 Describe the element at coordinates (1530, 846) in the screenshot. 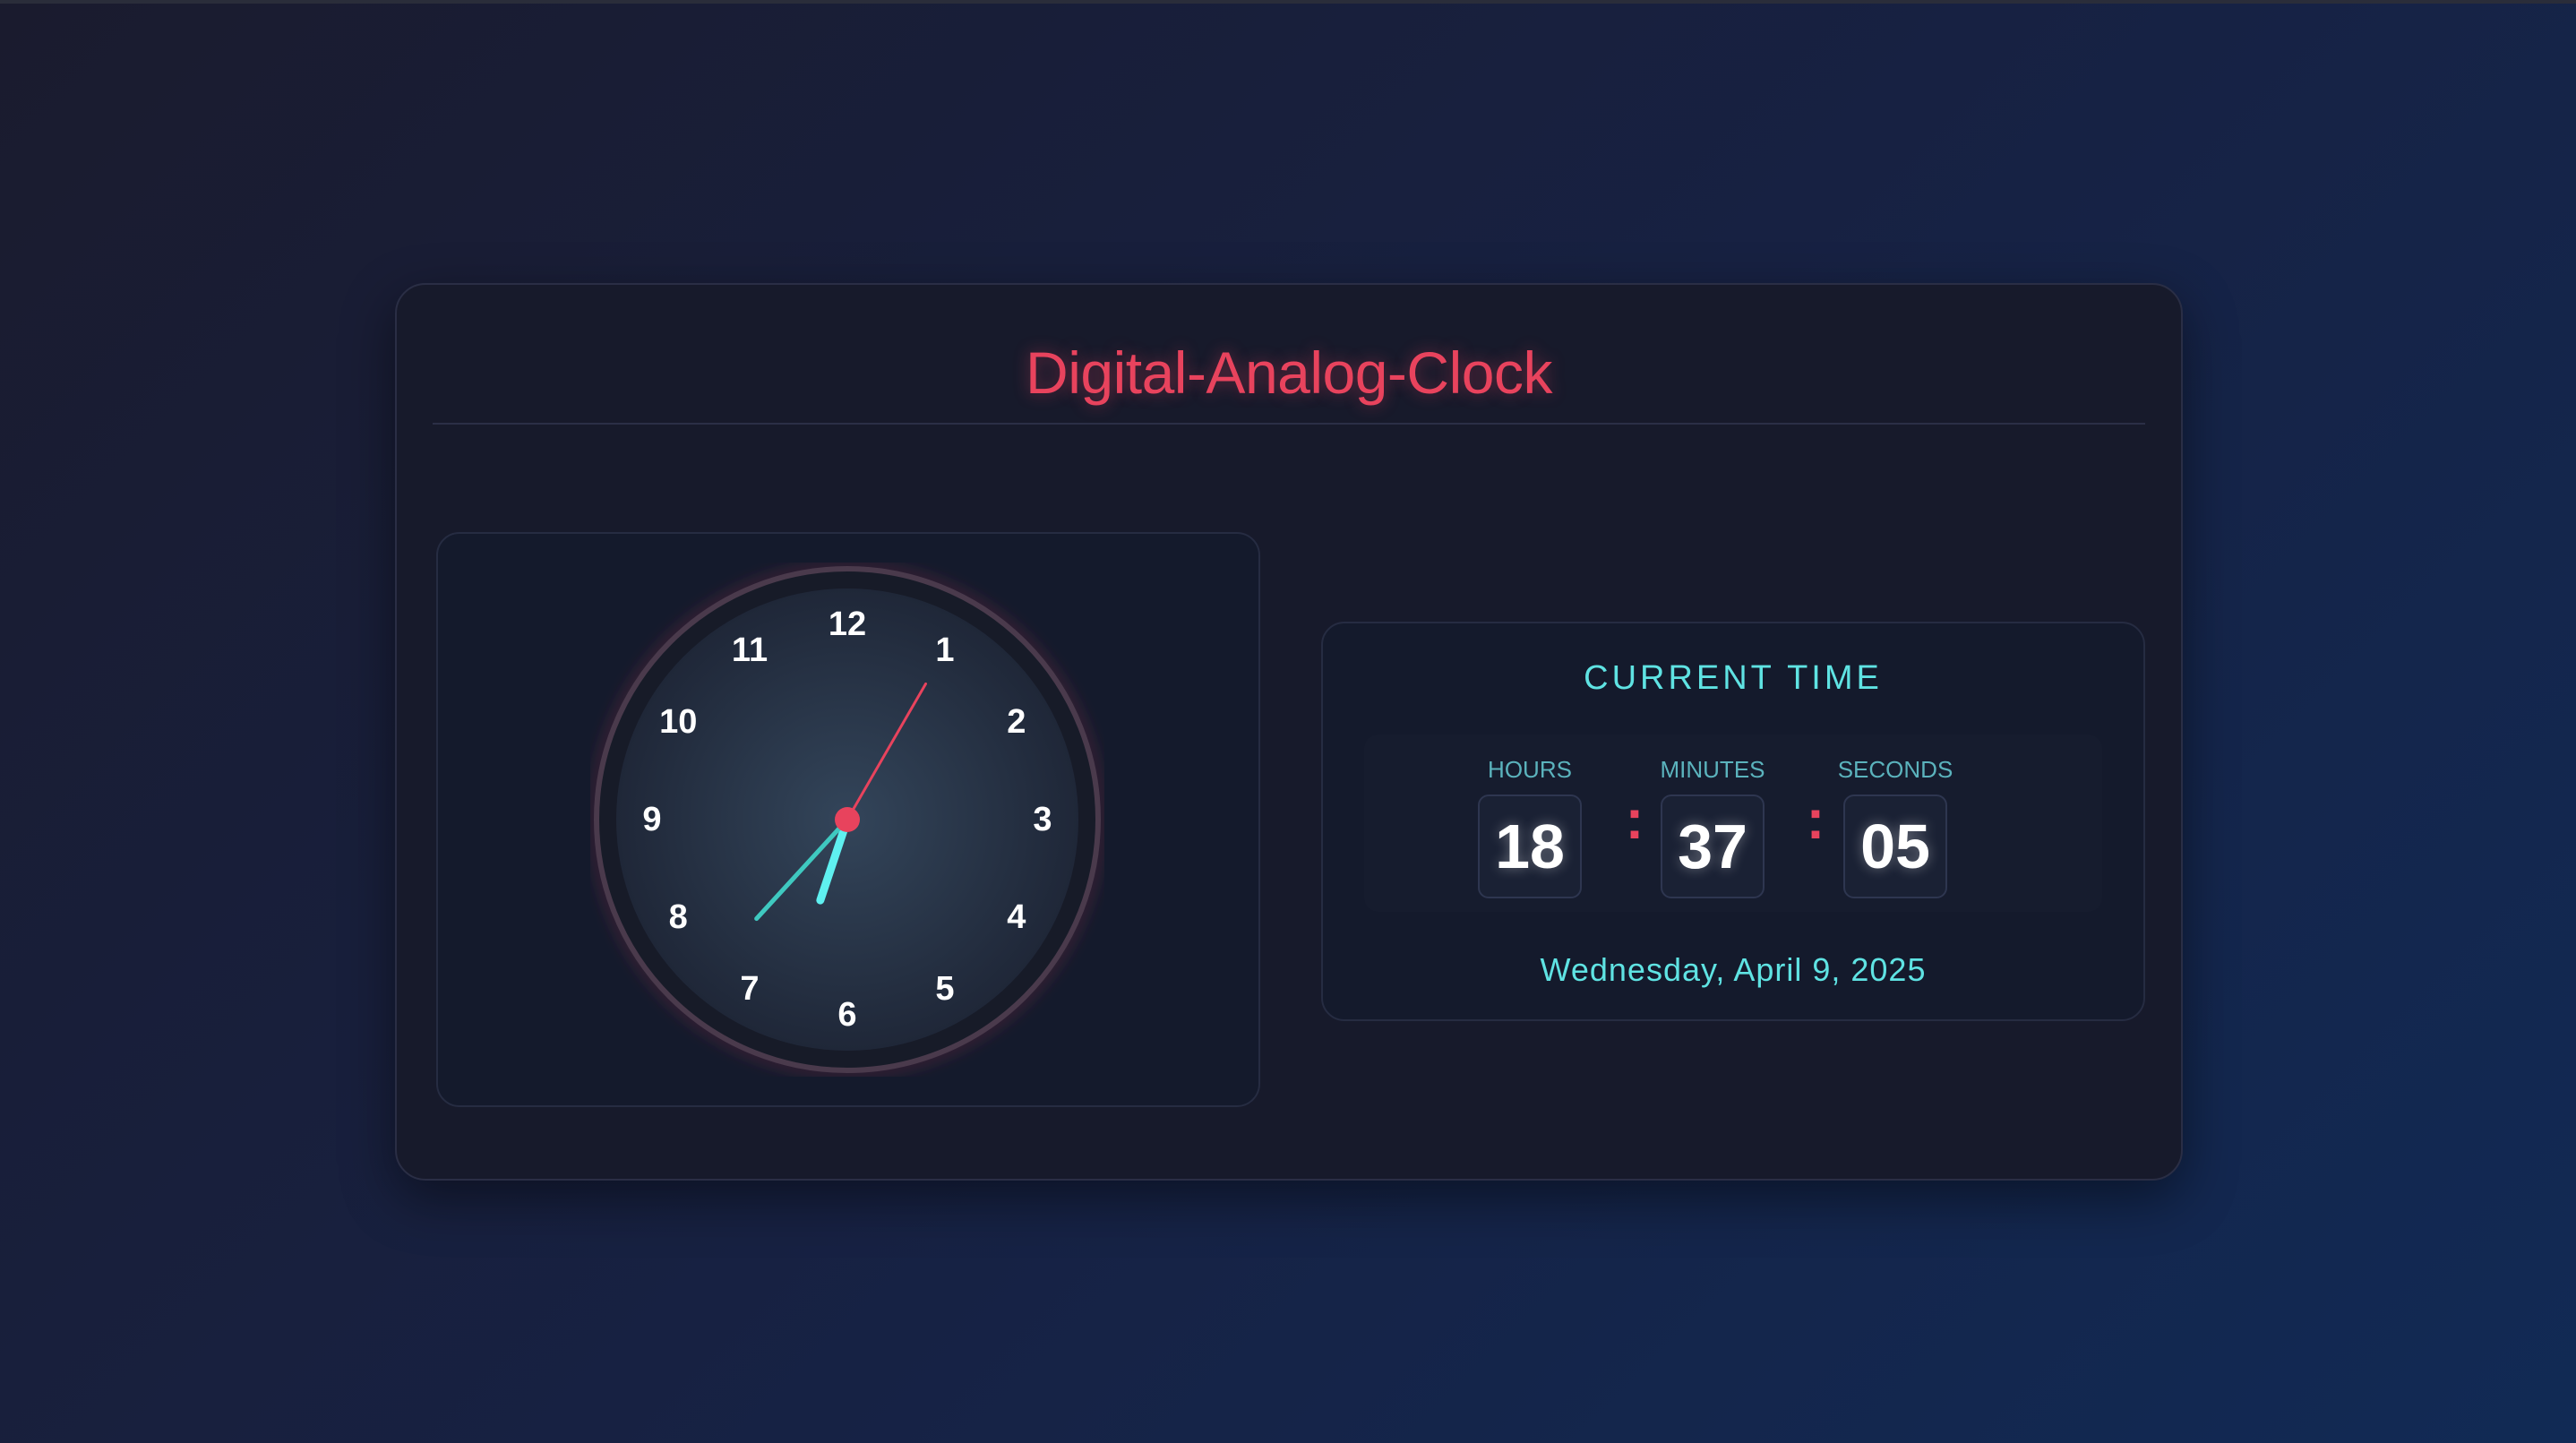

I see `hours-value: 18` at that location.